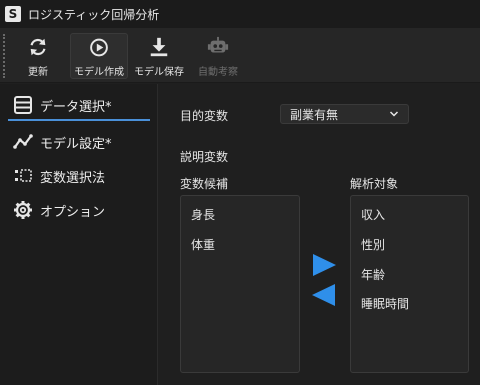  I want to click on sidebar-item-options: オプション, so click(79, 210).